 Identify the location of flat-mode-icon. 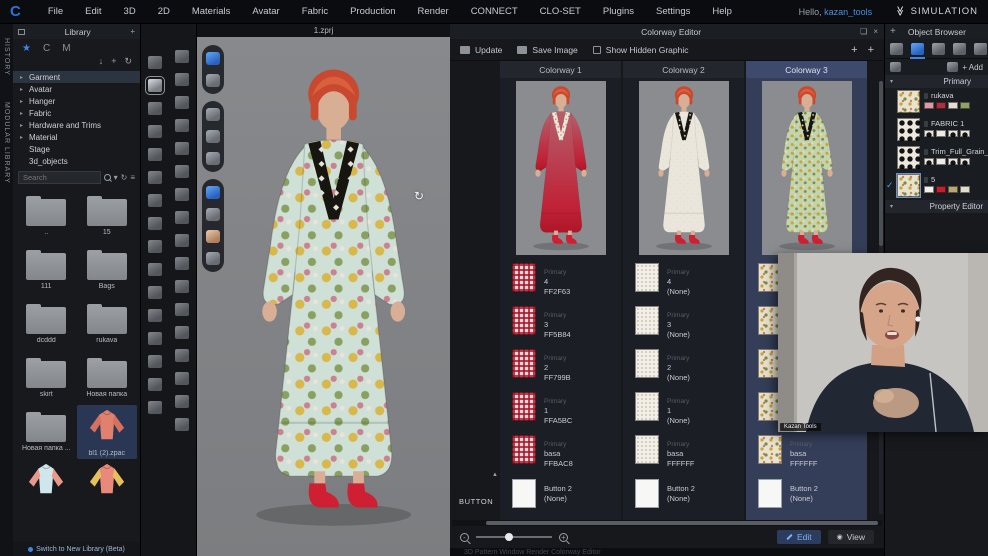
(213, 214).